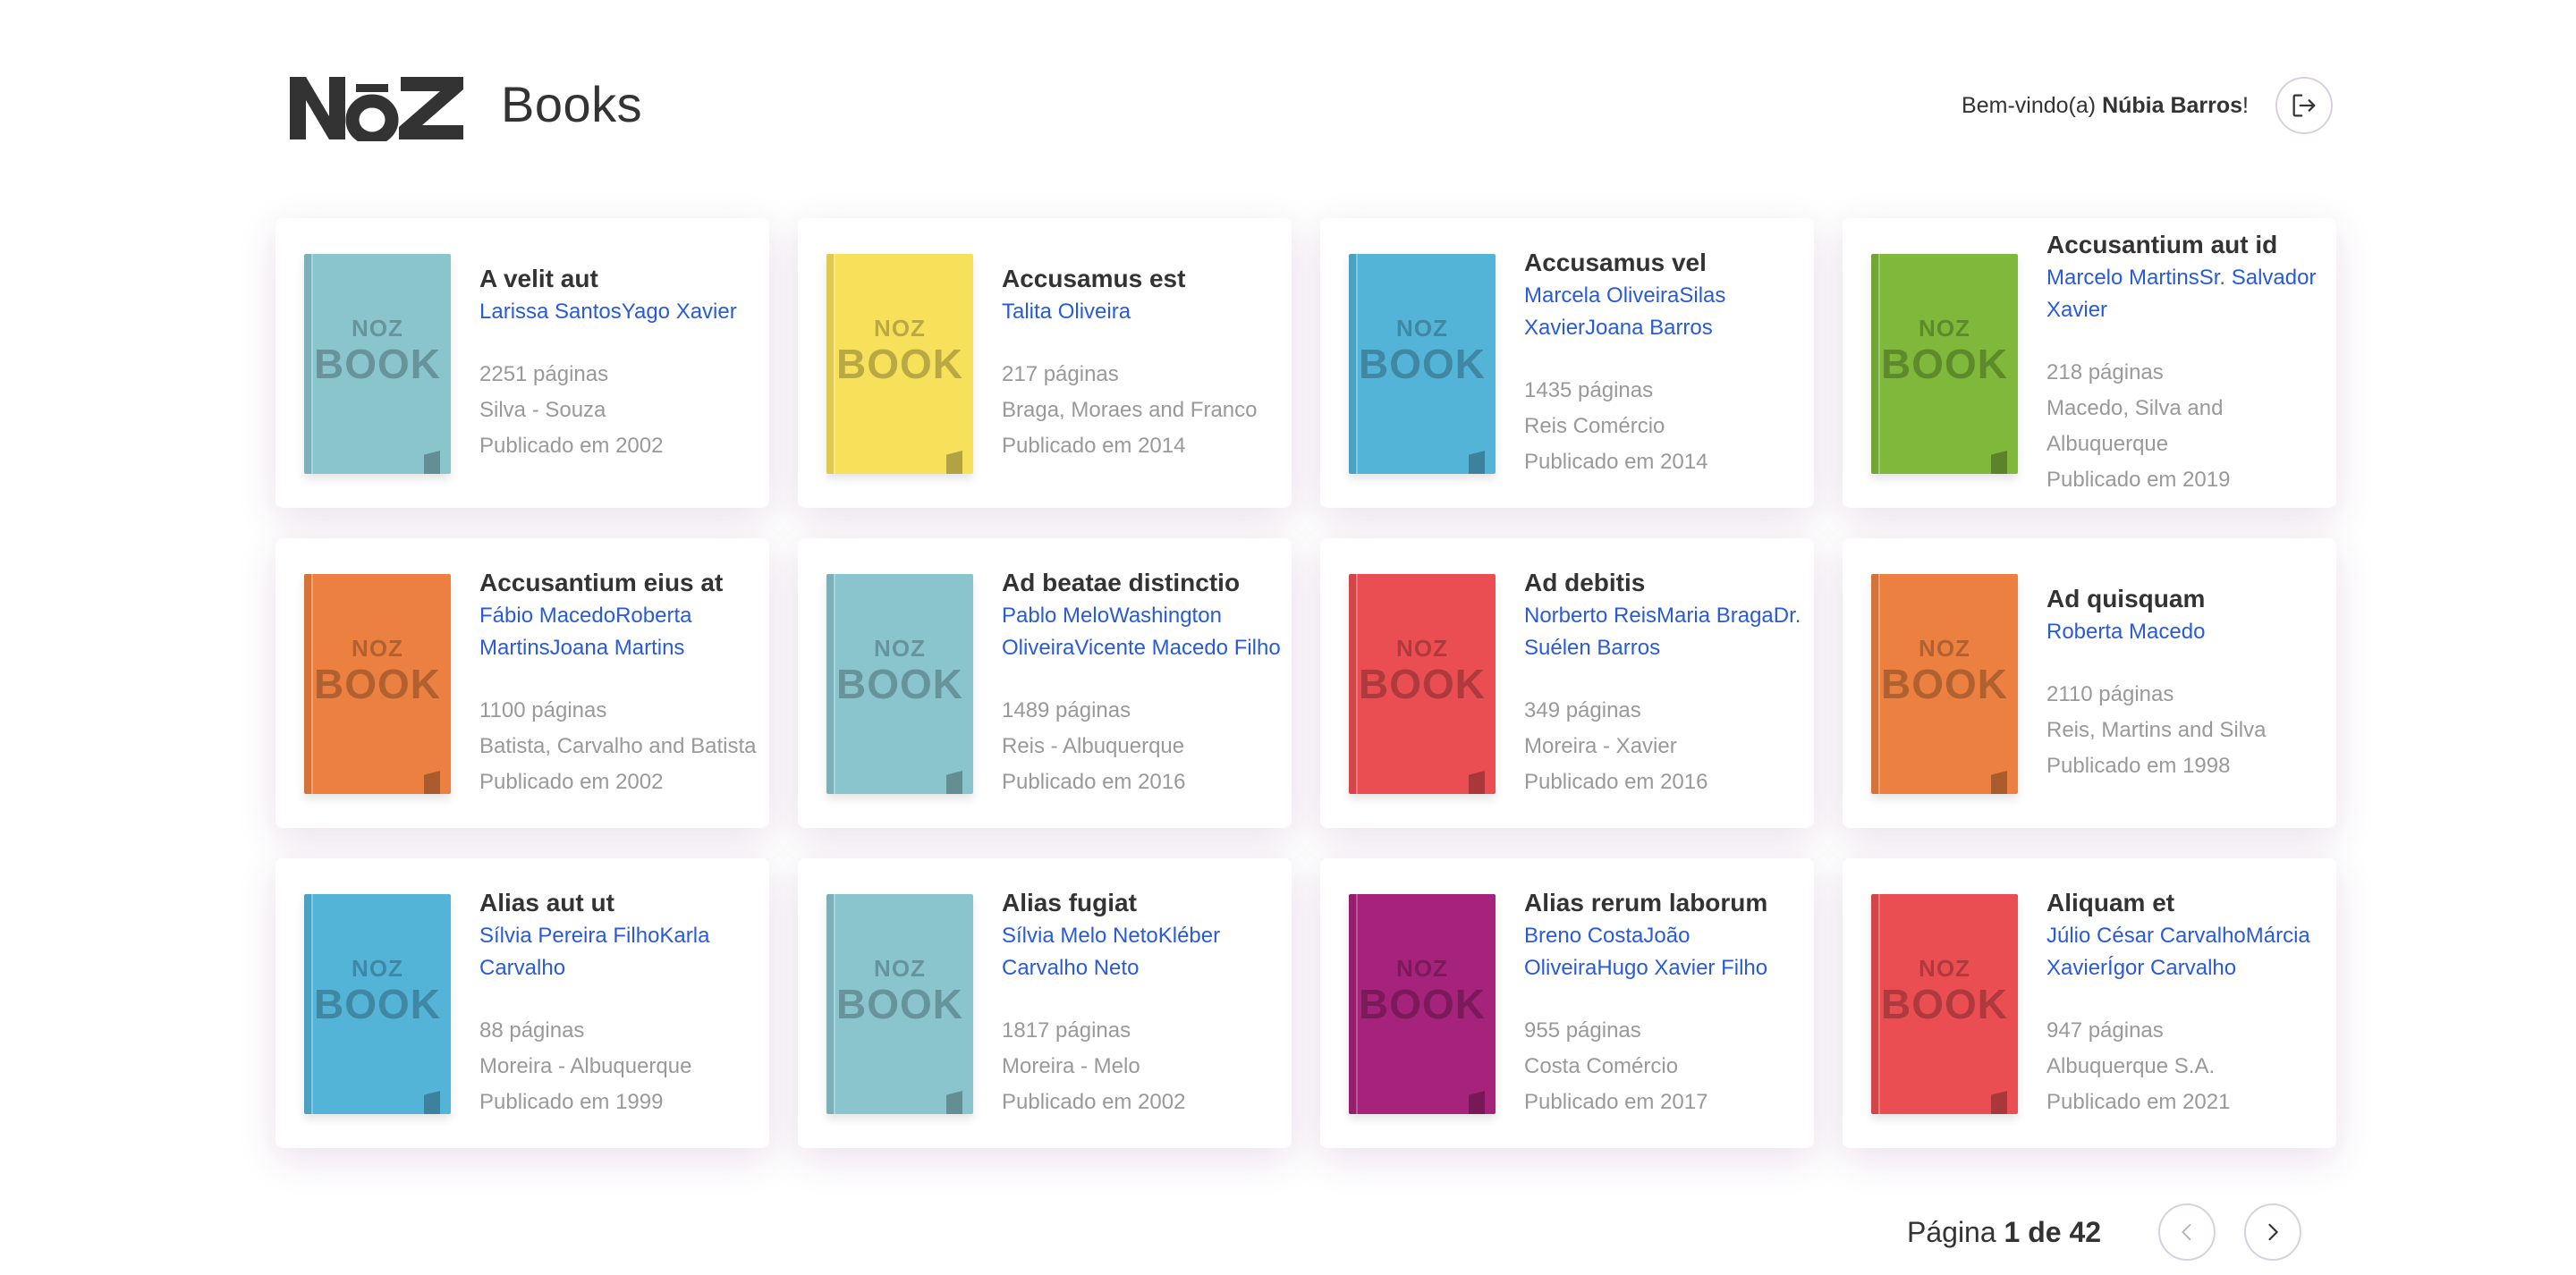 This screenshot has height=1275, width=2576. Describe the element at coordinates (2012, 1231) in the screenshot. I see `current-page: 1` at that location.